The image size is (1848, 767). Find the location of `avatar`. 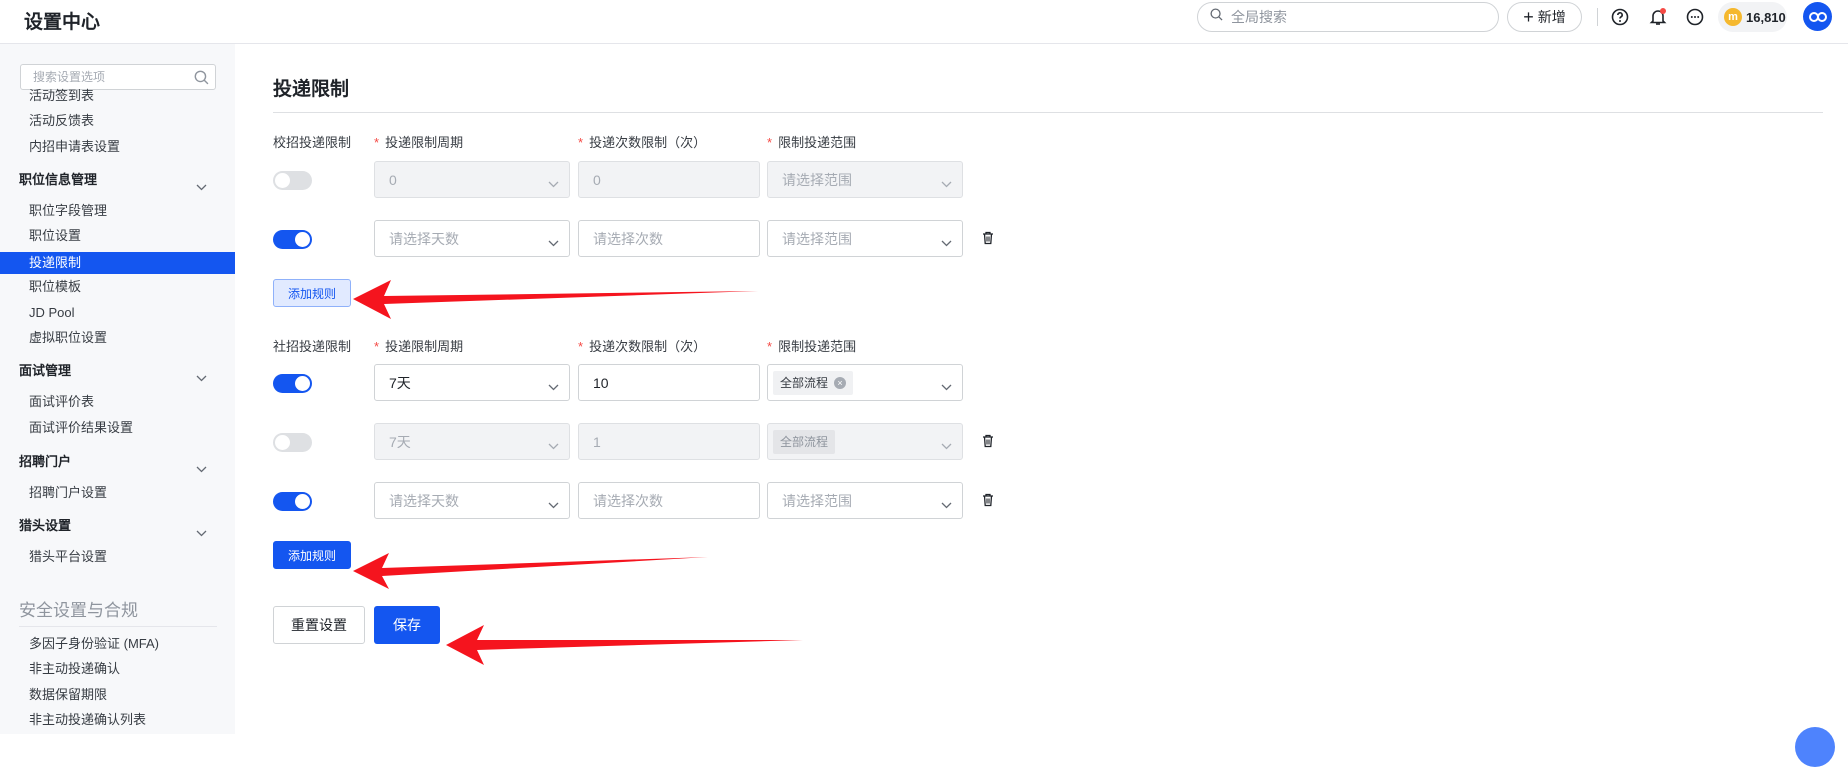

avatar is located at coordinates (1817, 16).